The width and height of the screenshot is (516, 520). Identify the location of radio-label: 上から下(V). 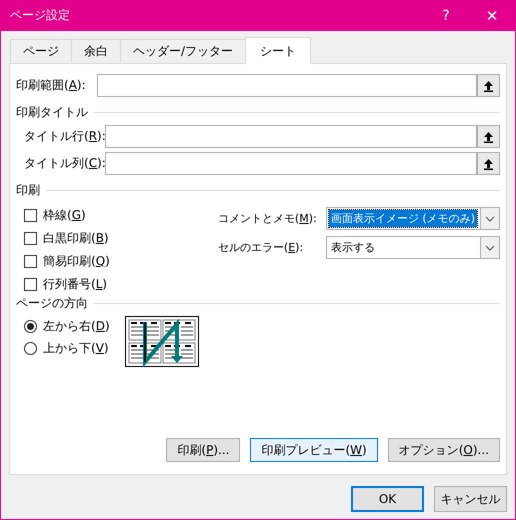
(76, 348).